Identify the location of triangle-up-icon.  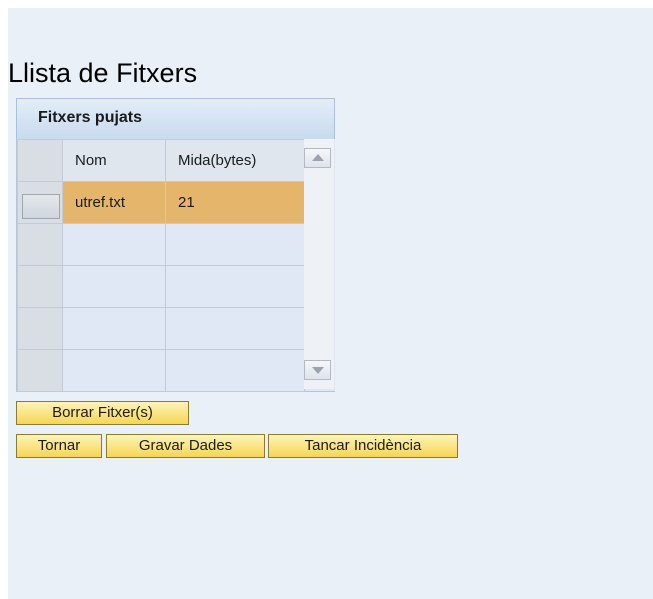
(318, 157).